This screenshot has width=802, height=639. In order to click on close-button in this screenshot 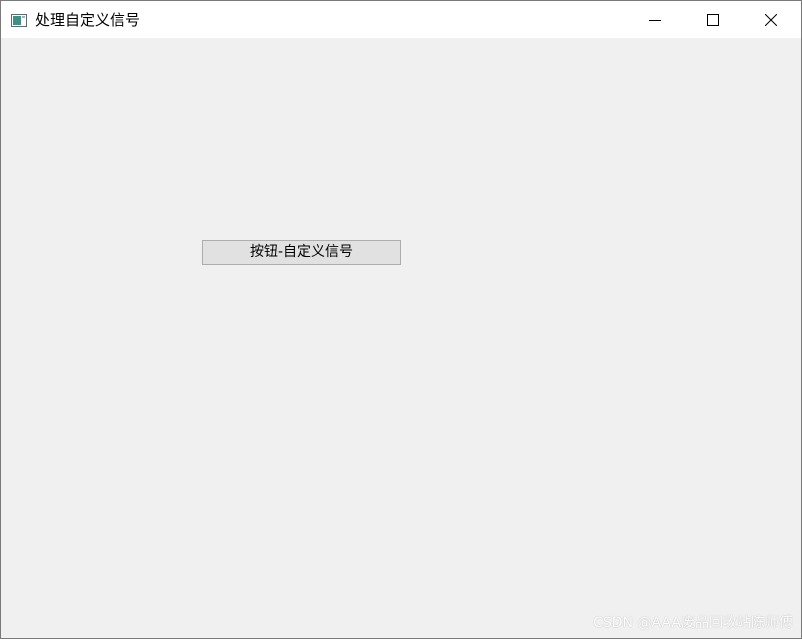, I will do `click(771, 19)`.